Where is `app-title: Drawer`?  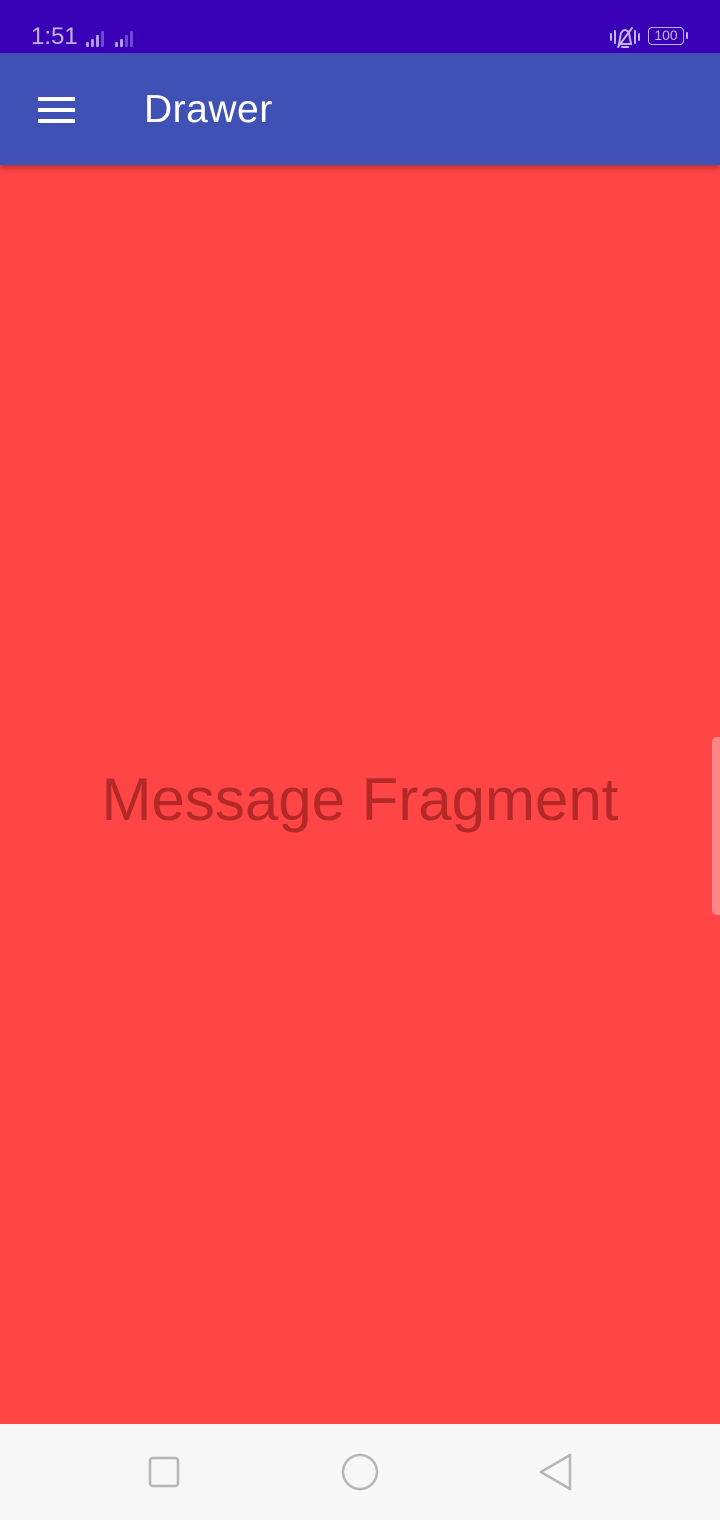
app-title: Drawer is located at coordinates (208, 109).